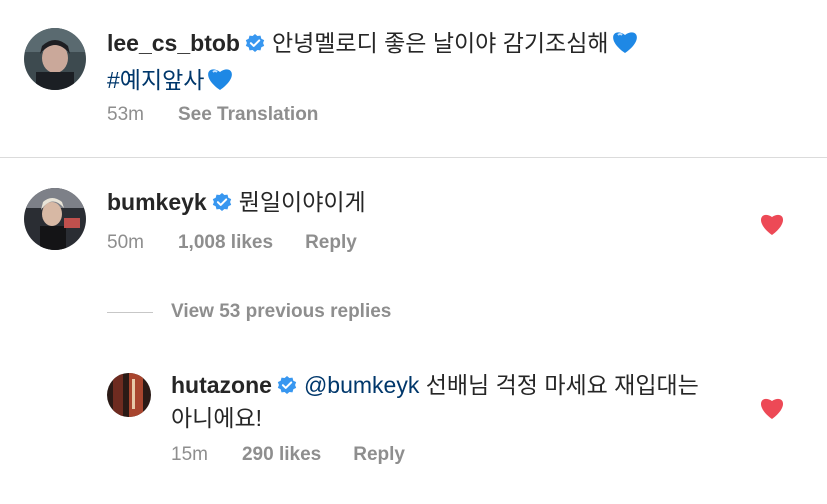  Describe the element at coordinates (125, 114) in the screenshot. I see `post-time: 53m` at that location.